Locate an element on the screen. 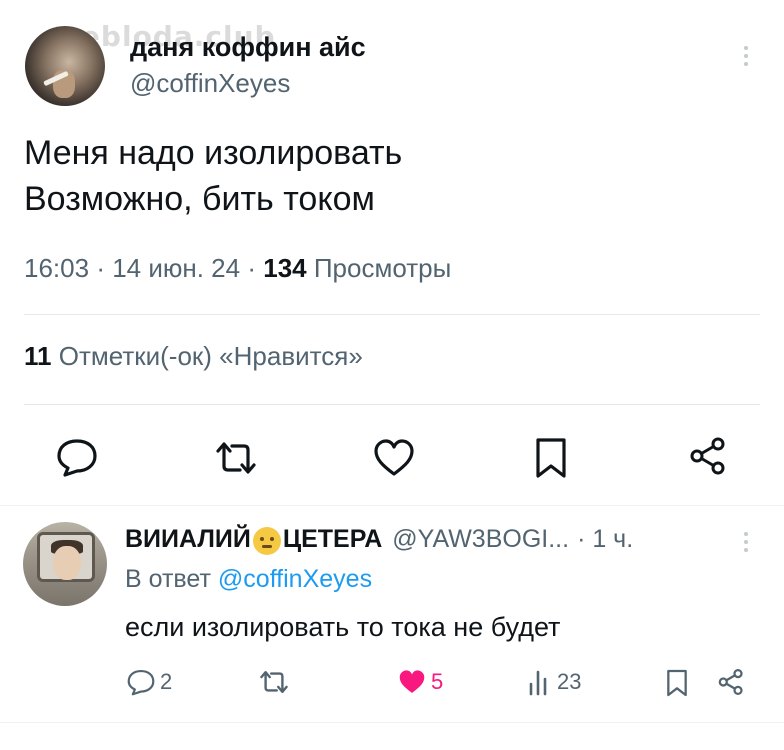 This screenshot has height=750, width=784. reply-views-button: 23 is located at coordinates (554, 682).